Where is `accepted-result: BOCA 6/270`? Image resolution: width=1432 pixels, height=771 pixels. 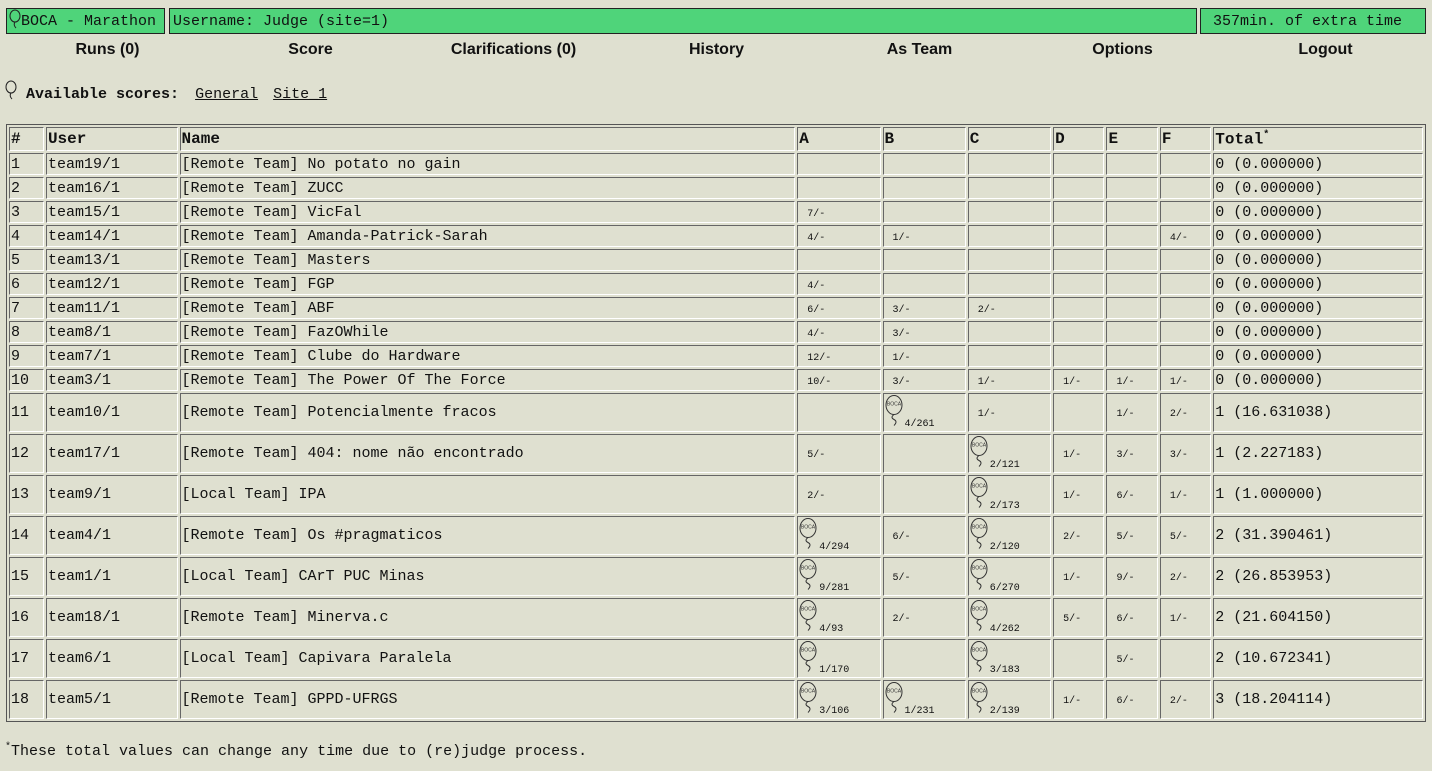 accepted-result: BOCA 6/270 is located at coordinates (1009, 576).